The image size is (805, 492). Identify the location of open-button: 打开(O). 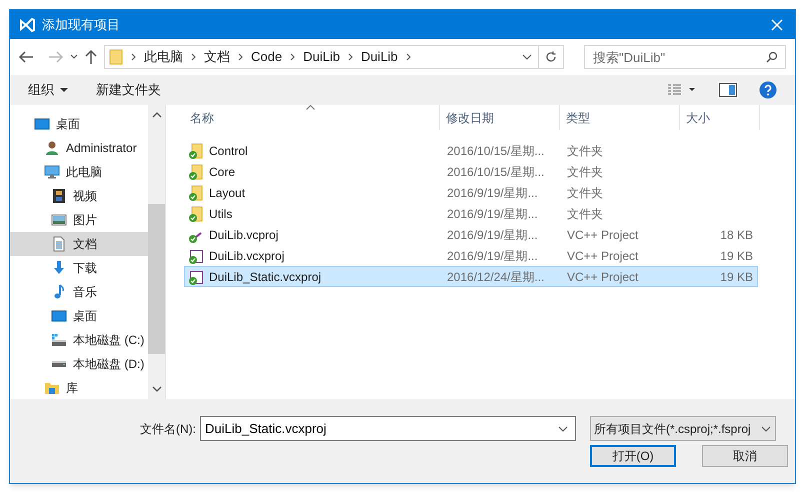
(633, 456).